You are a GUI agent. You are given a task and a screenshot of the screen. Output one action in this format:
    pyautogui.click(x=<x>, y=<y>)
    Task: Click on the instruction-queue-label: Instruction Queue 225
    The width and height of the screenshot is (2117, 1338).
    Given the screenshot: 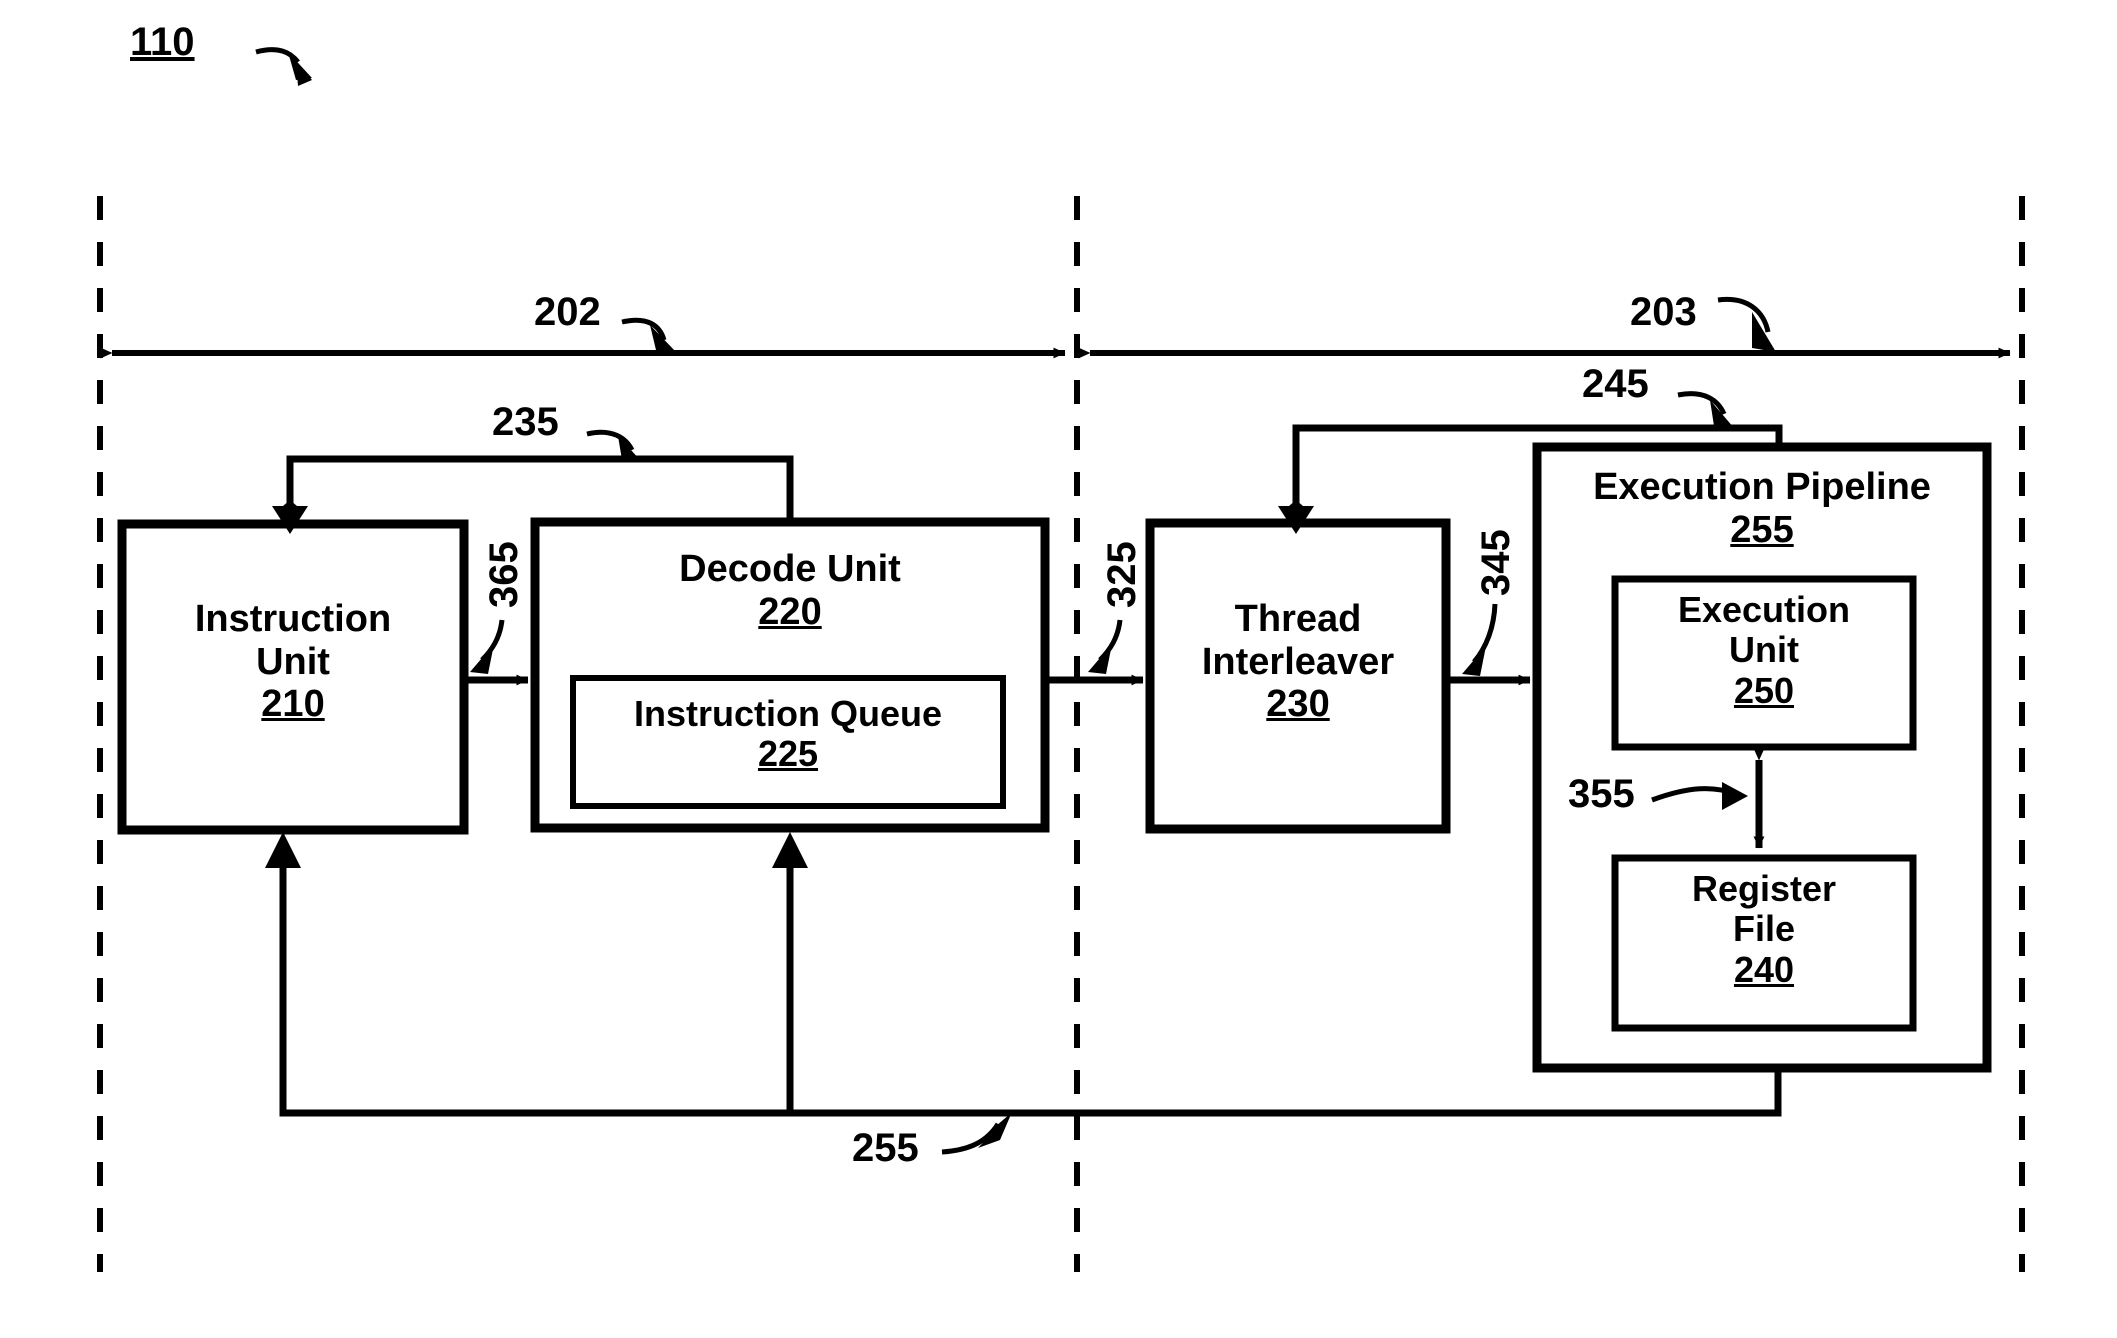 What is the action you would take?
    pyautogui.click(x=788, y=734)
    